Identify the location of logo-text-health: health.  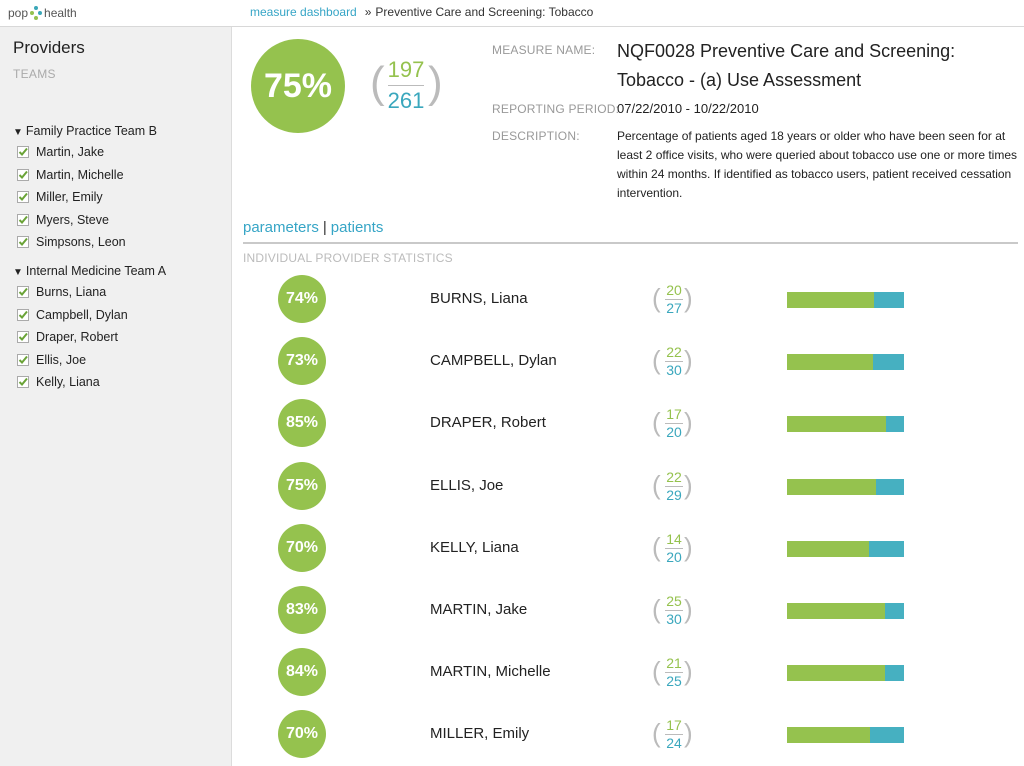
(60, 13).